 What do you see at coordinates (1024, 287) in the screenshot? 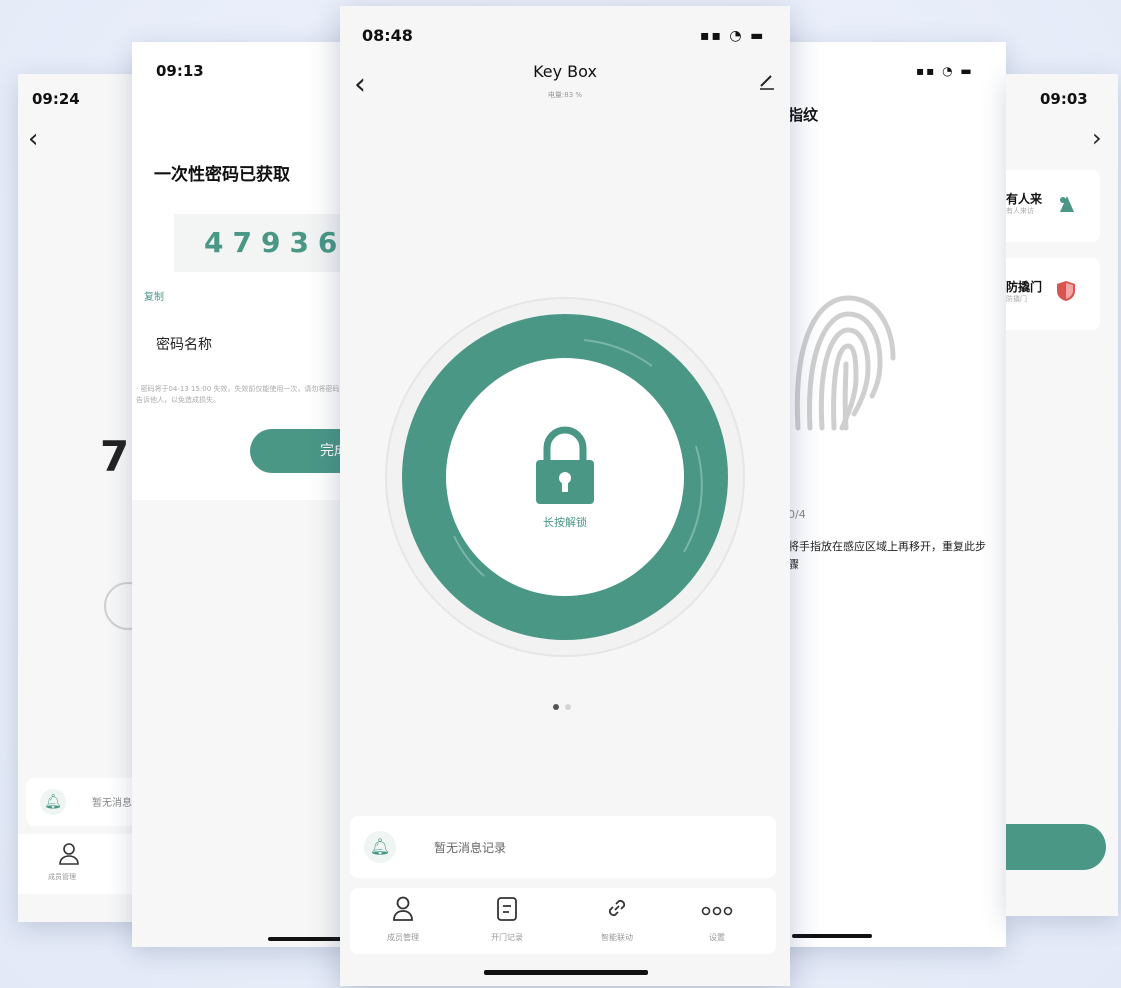
I see `card-title: 防撬门` at bounding box center [1024, 287].